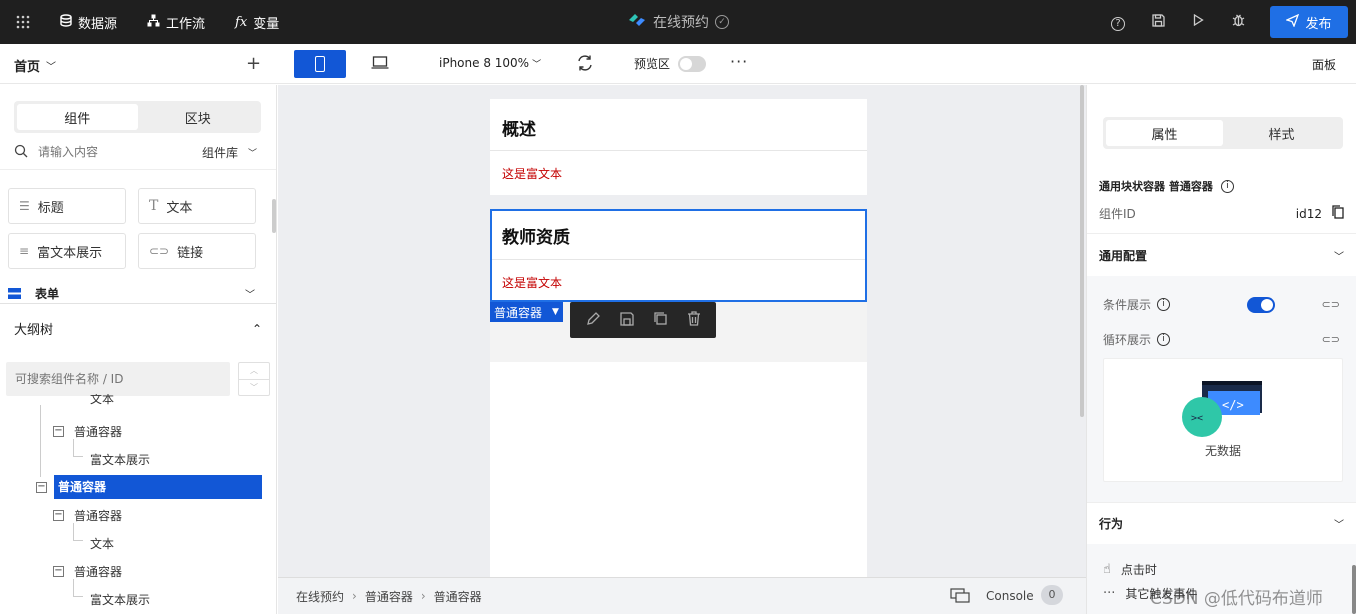 This screenshot has height=614, width=1356. What do you see at coordinates (1292, 22) in the screenshot?
I see `send-icon` at bounding box center [1292, 22].